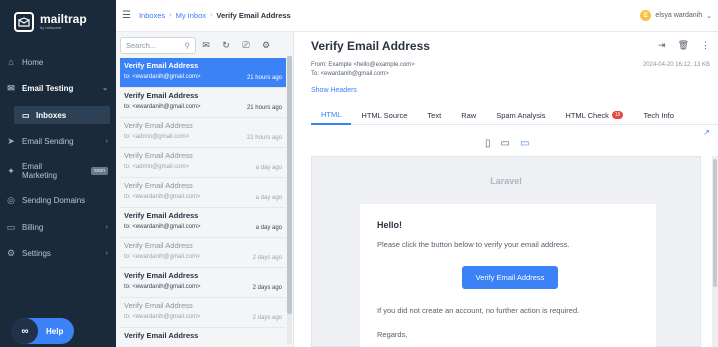  I want to click on logo-name: mailtrap, so click(63, 19).